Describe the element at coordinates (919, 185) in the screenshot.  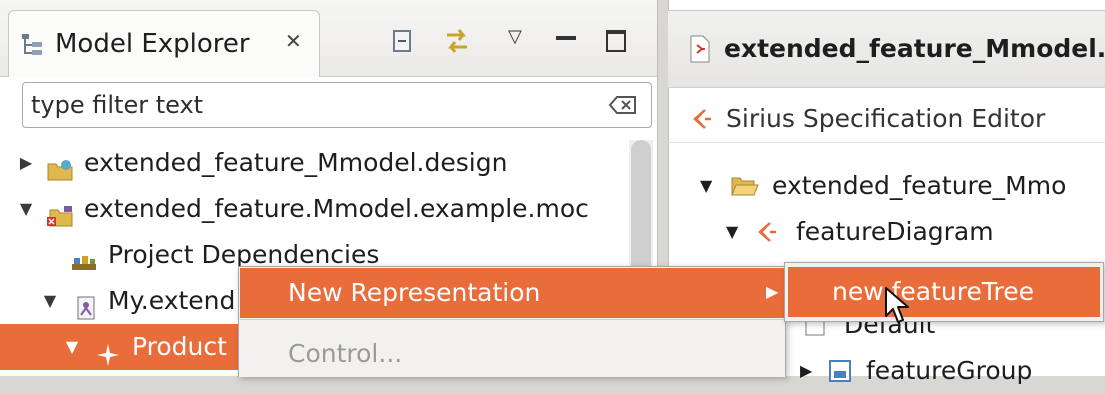
I see `editor-tree-item-label: extended_feature_Mmo` at that location.